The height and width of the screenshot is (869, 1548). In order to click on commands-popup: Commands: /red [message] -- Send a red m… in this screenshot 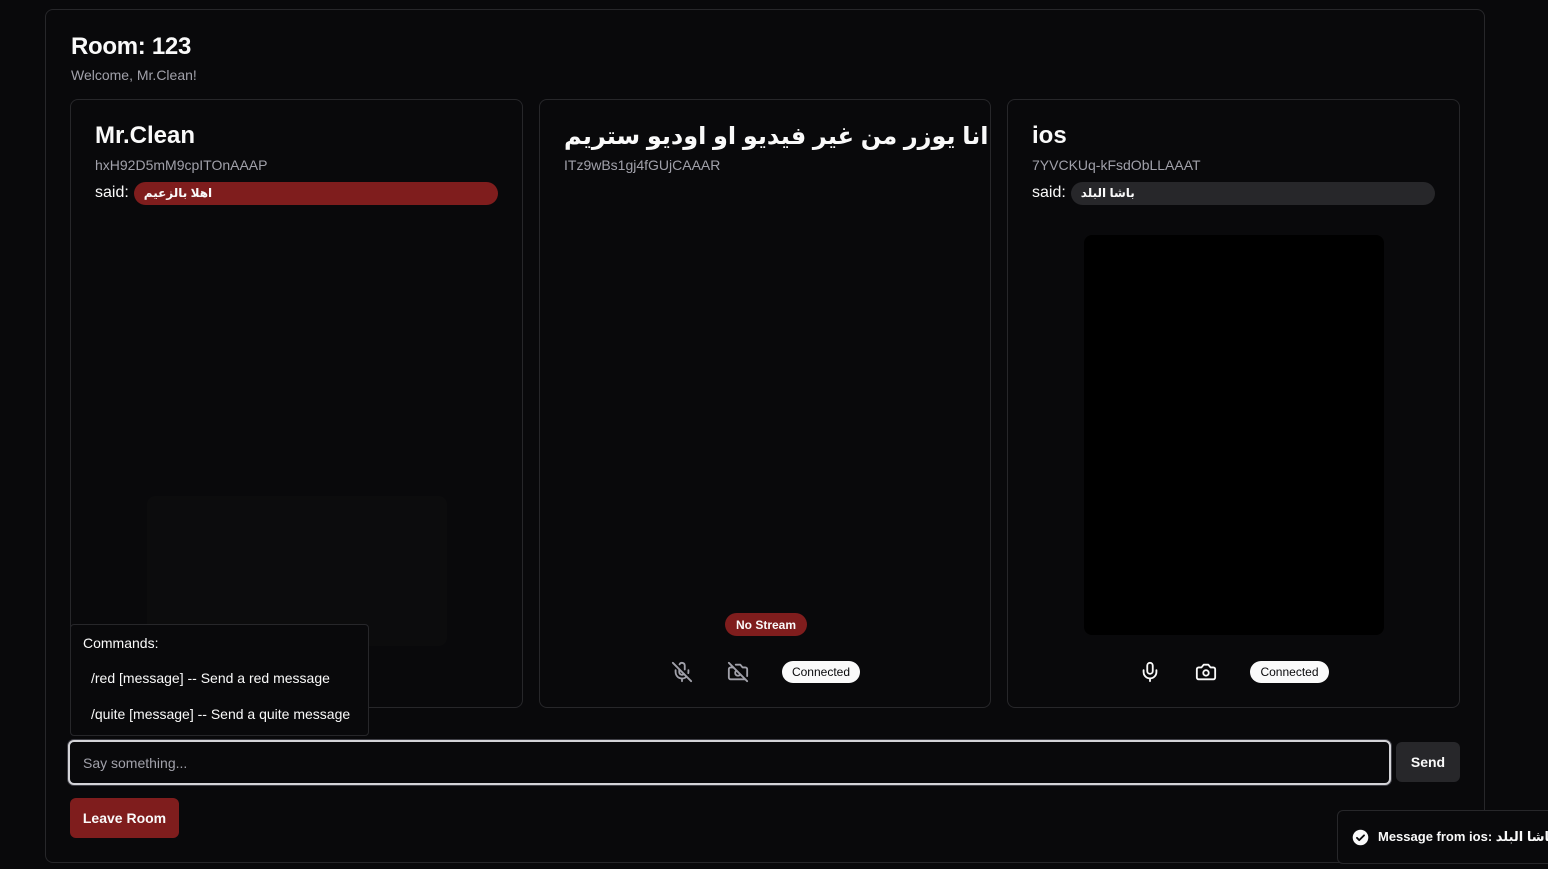, I will do `click(219, 680)`.